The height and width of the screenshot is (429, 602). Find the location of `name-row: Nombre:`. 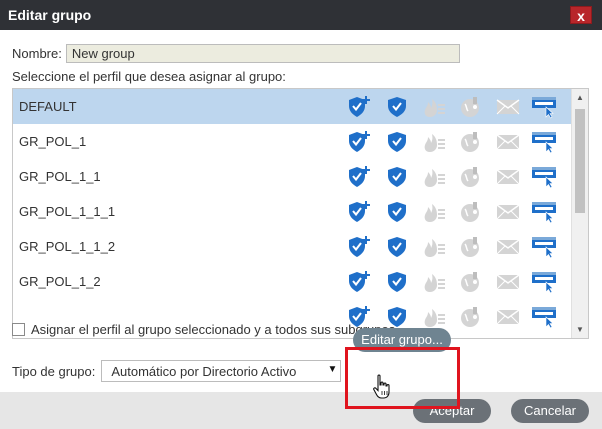

name-row: Nombre: is located at coordinates (236, 53).